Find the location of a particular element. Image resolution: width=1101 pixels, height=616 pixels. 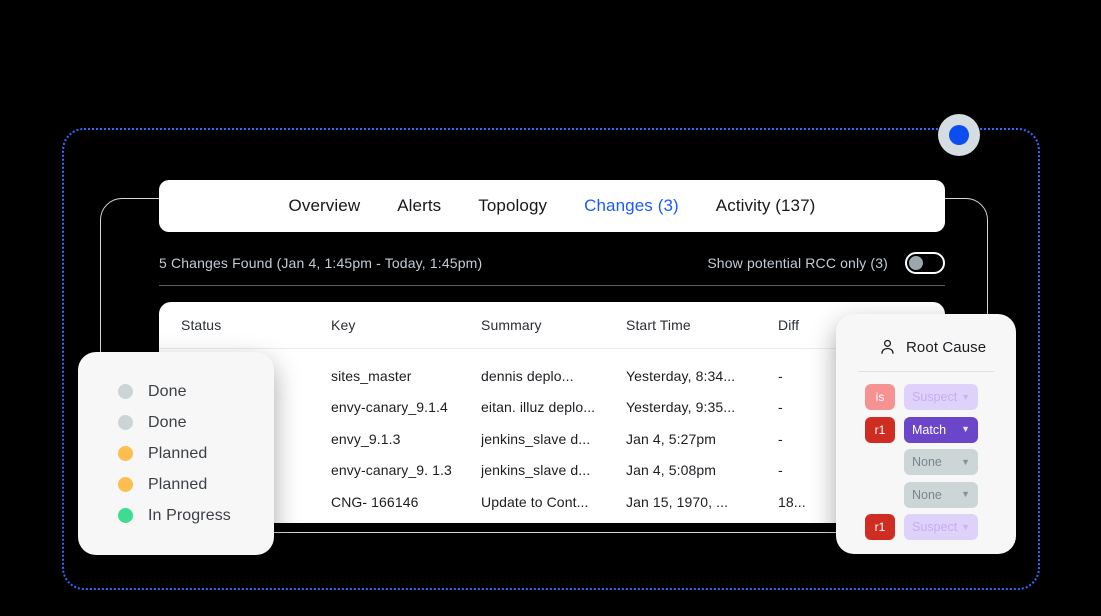

root-cause-select: Match ▼ is located at coordinates (941, 429).